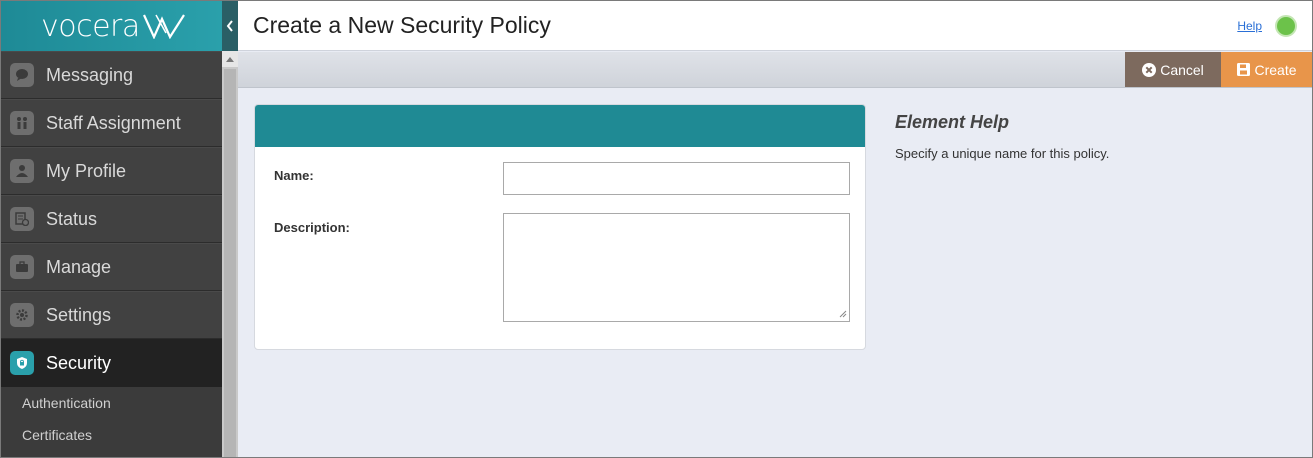  Describe the element at coordinates (79, 266) in the screenshot. I see `sidebar-item-label: Manage` at that location.